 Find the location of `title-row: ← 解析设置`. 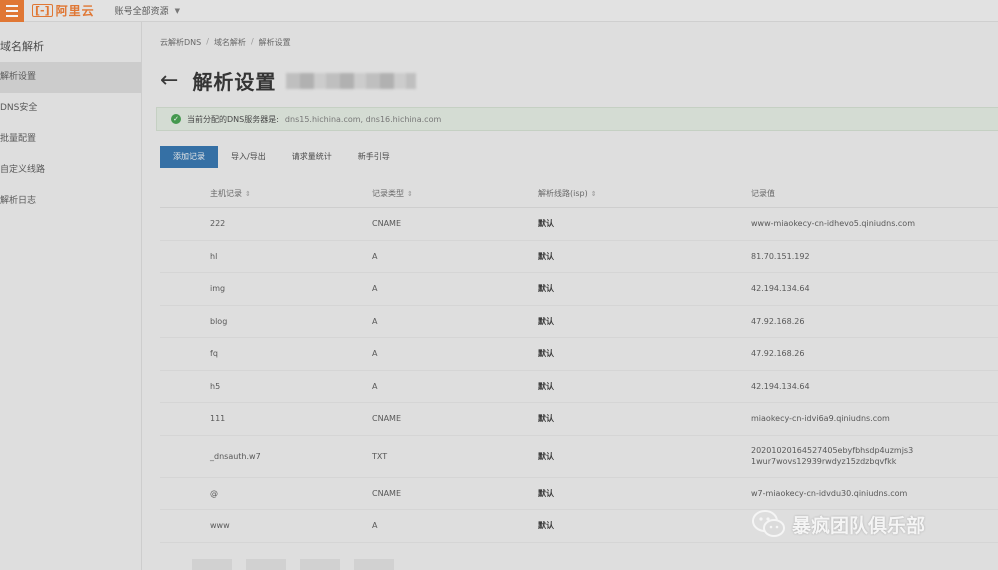

title-row: ← 解析设置 is located at coordinates (288, 80).